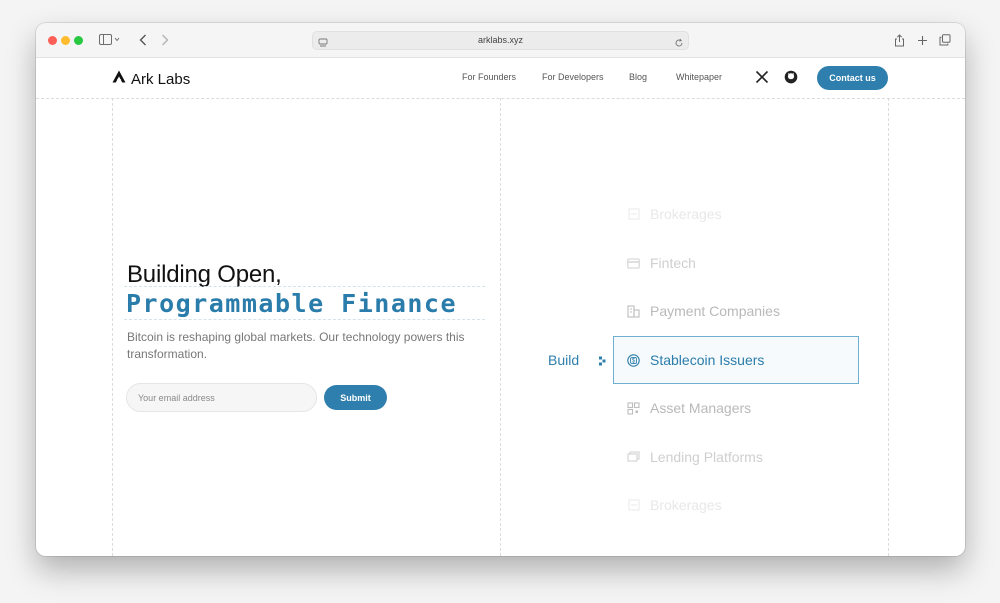  Describe the element at coordinates (792, 78) in the screenshot. I see `github-icon` at that location.